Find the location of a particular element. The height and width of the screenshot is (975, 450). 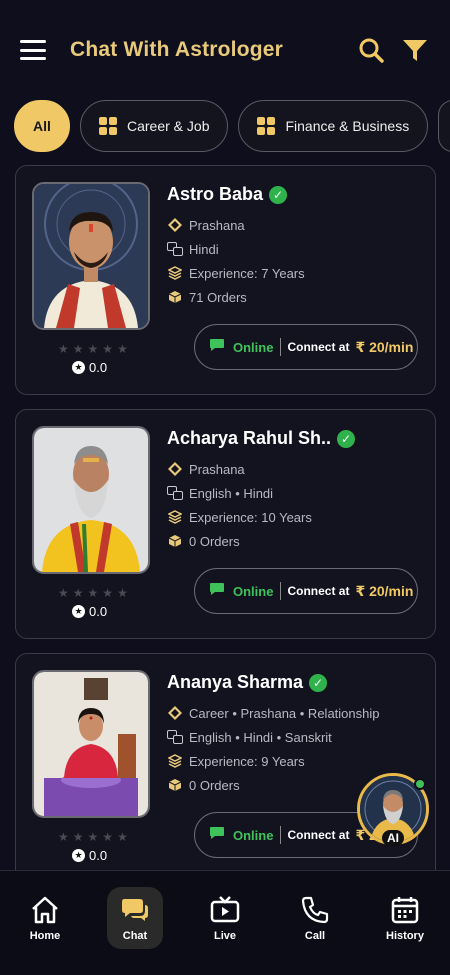

astrologer-name: Acharya Rahul Sh.. ✓ is located at coordinates (261, 438).